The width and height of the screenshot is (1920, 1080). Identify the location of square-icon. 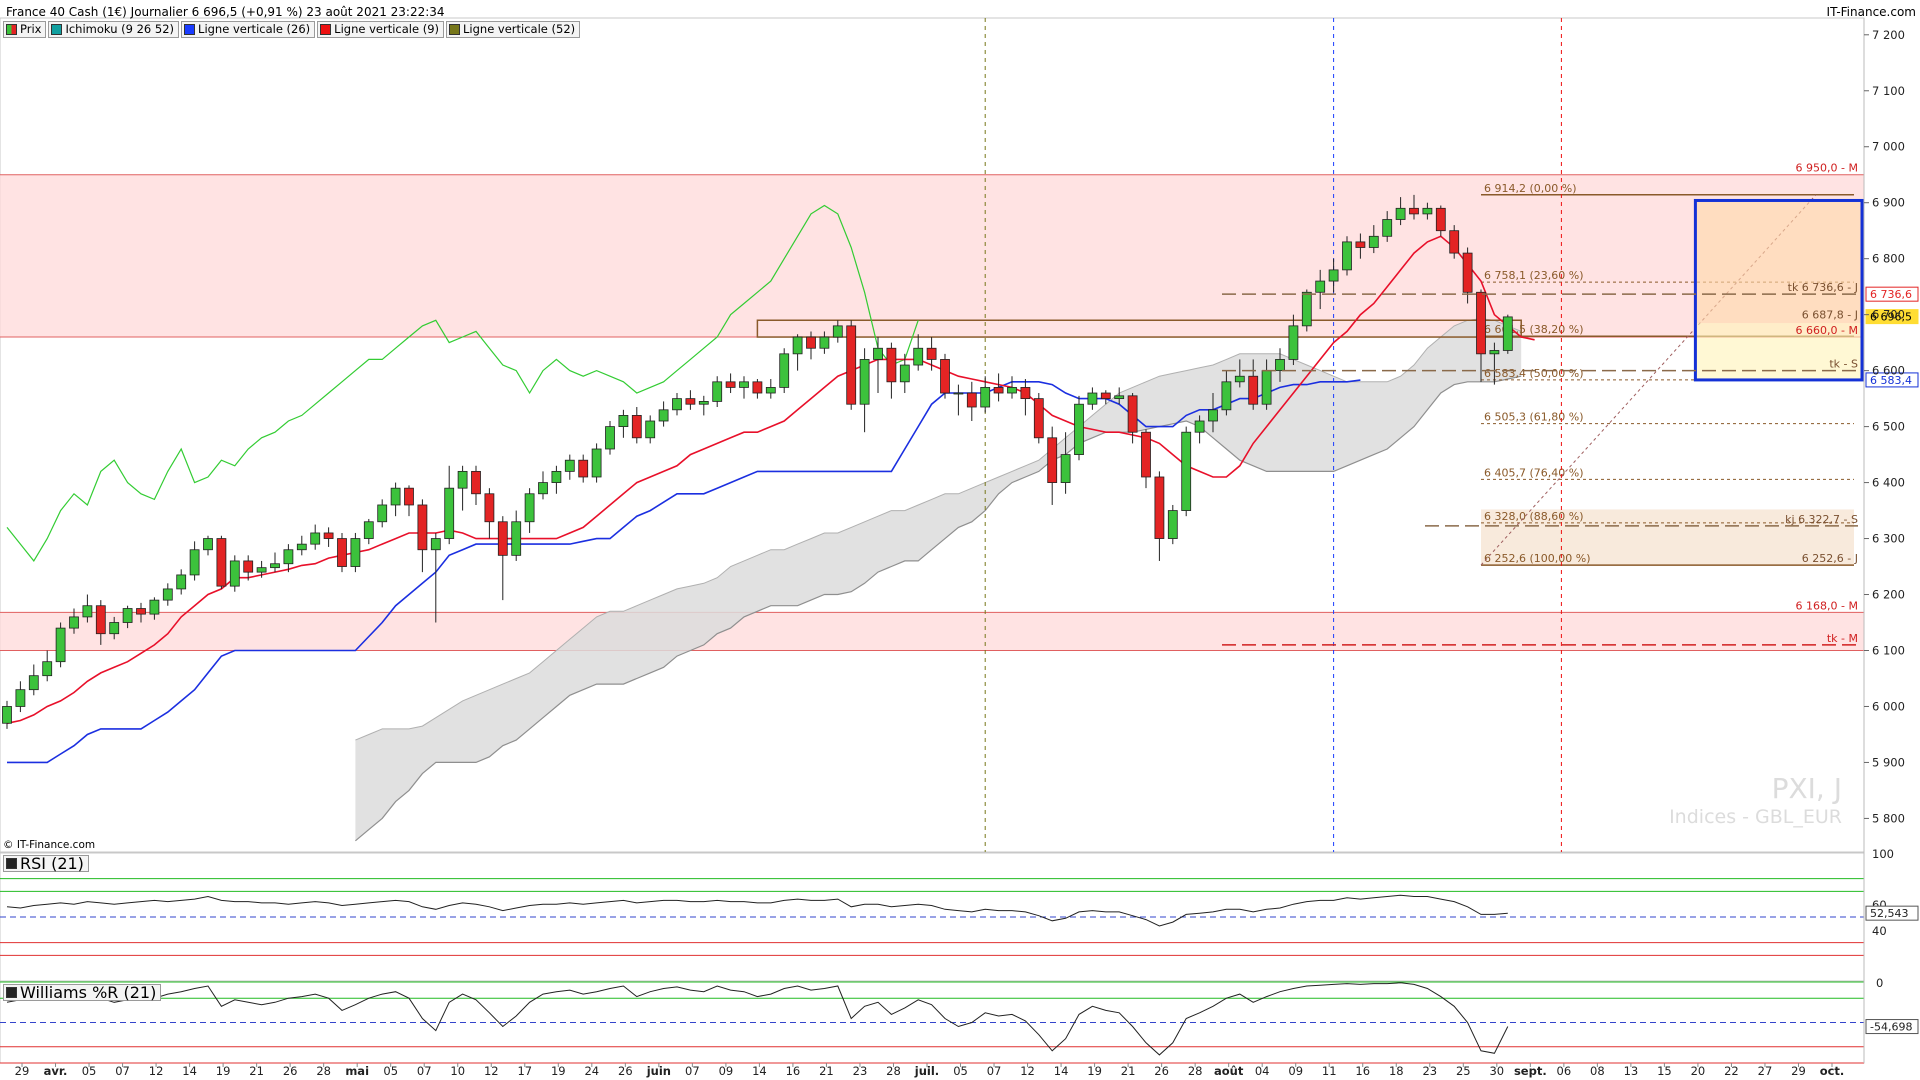
(454, 29).